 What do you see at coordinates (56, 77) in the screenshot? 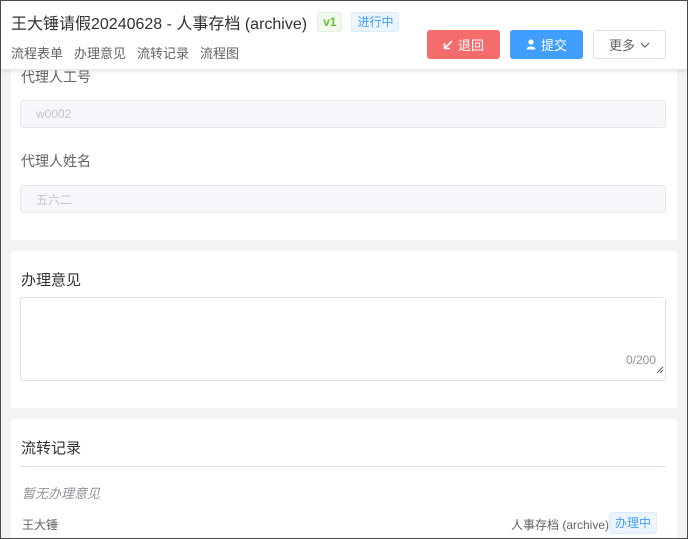
I see `agent-id-label: 代理人工号` at bounding box center [56, 77].